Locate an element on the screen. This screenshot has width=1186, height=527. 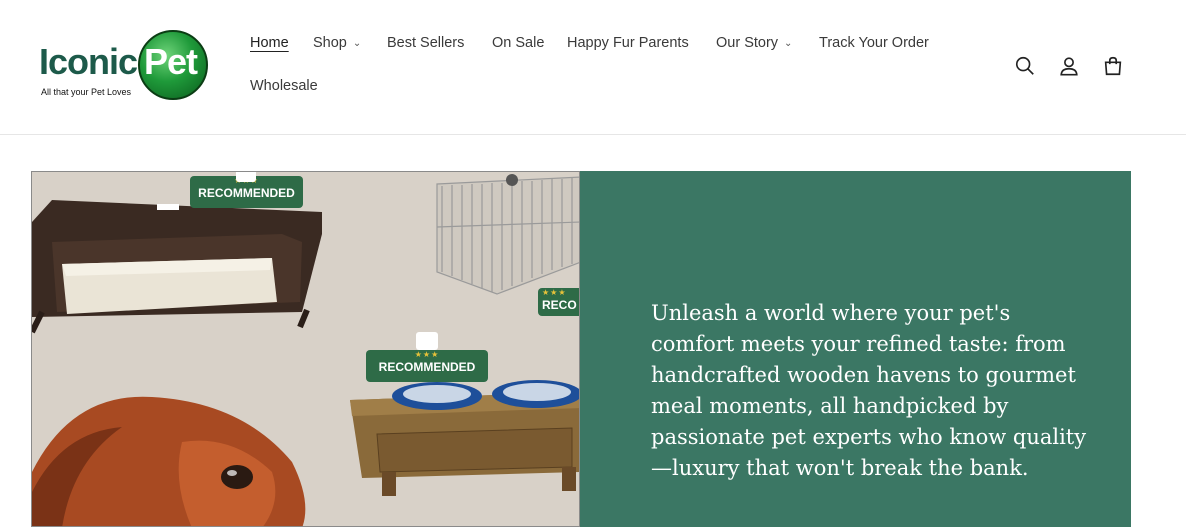
nav-track-your-order-label: Track Your Order is located at coordinates (874, 43).